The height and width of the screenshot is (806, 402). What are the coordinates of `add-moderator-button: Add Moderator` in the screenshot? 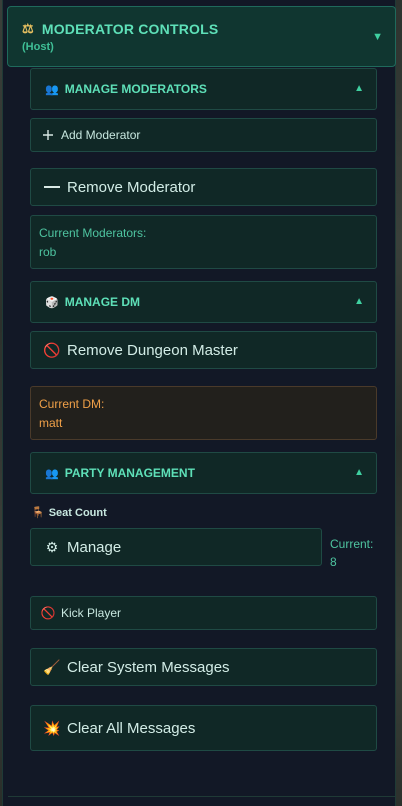 It's located at (203, 135).